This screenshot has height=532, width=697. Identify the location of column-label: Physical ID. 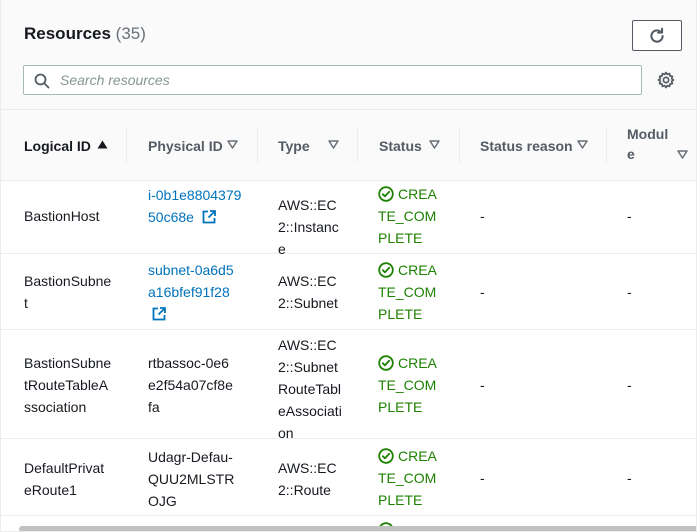
(185, 145).